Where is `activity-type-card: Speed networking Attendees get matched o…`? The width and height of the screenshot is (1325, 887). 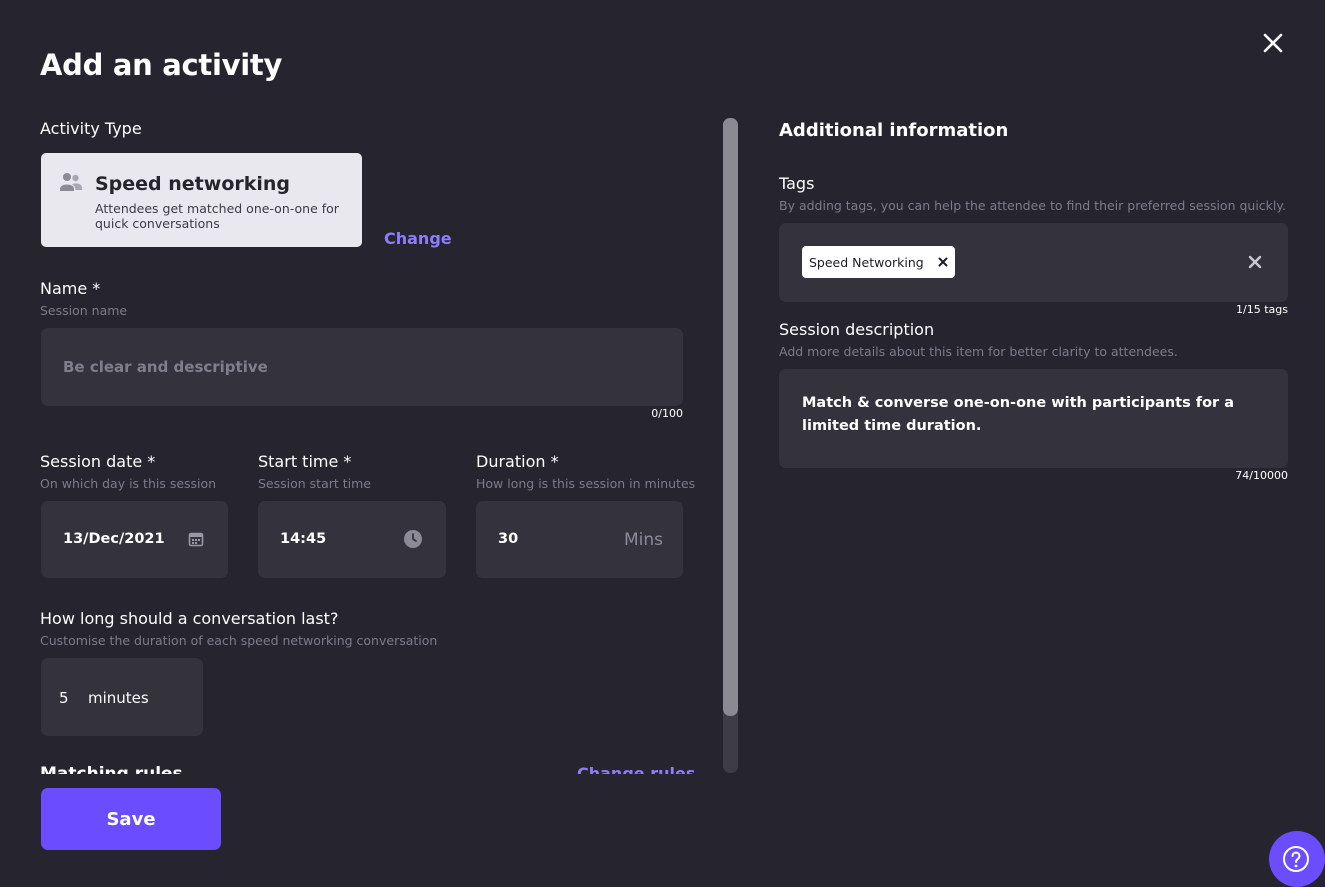 activity-type-card: Speed networking Attendees get matched o… is located at coordinates (201, 200).